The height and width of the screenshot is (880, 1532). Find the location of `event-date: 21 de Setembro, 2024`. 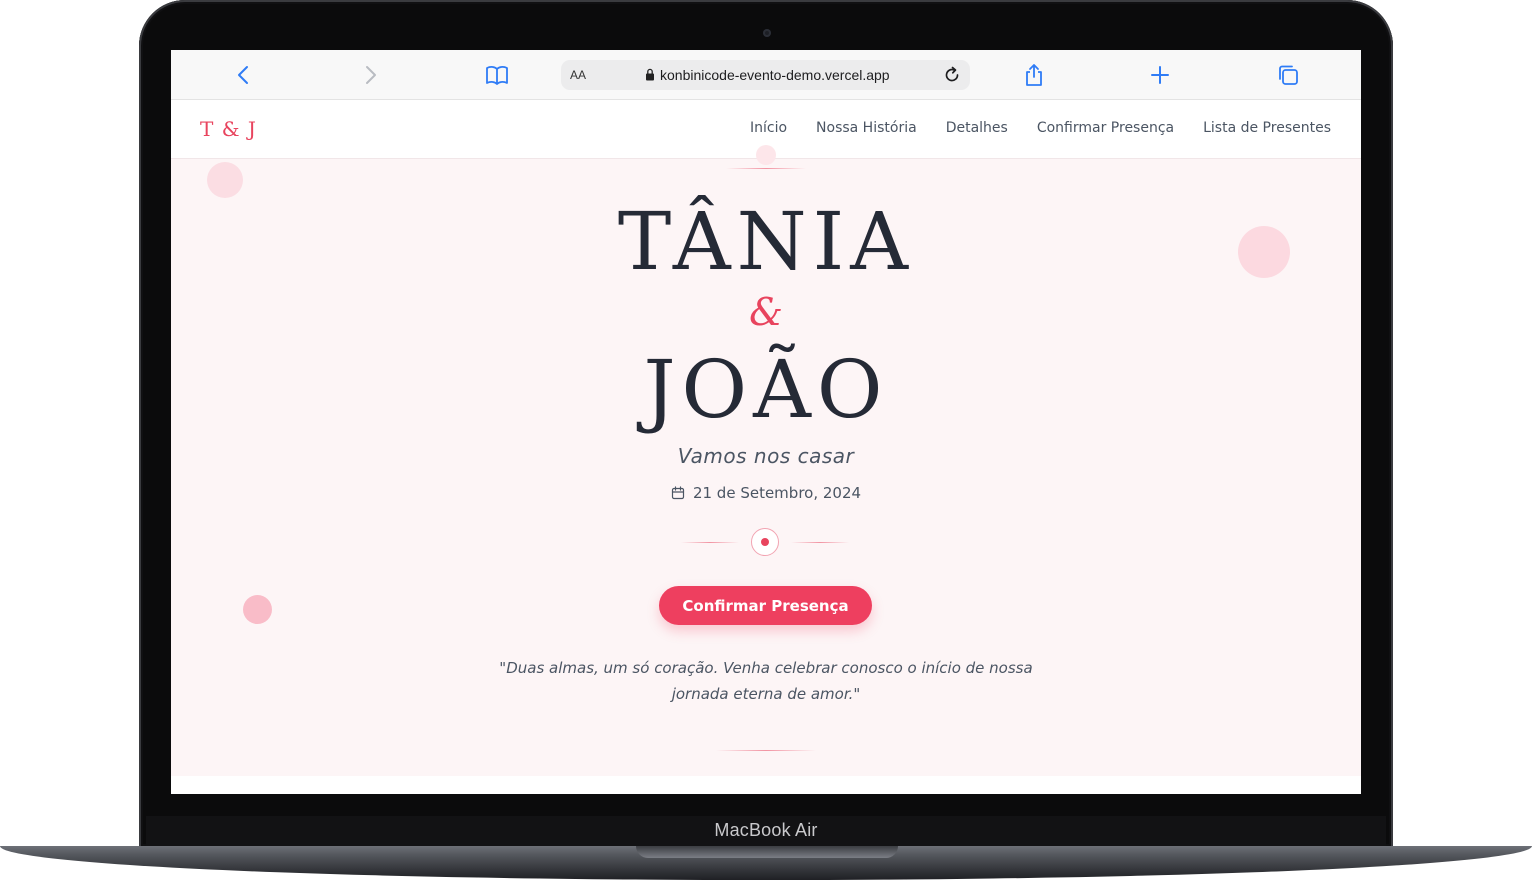

event-date: 21 de Setembro, 2024 is located at coordinates (766, 493).